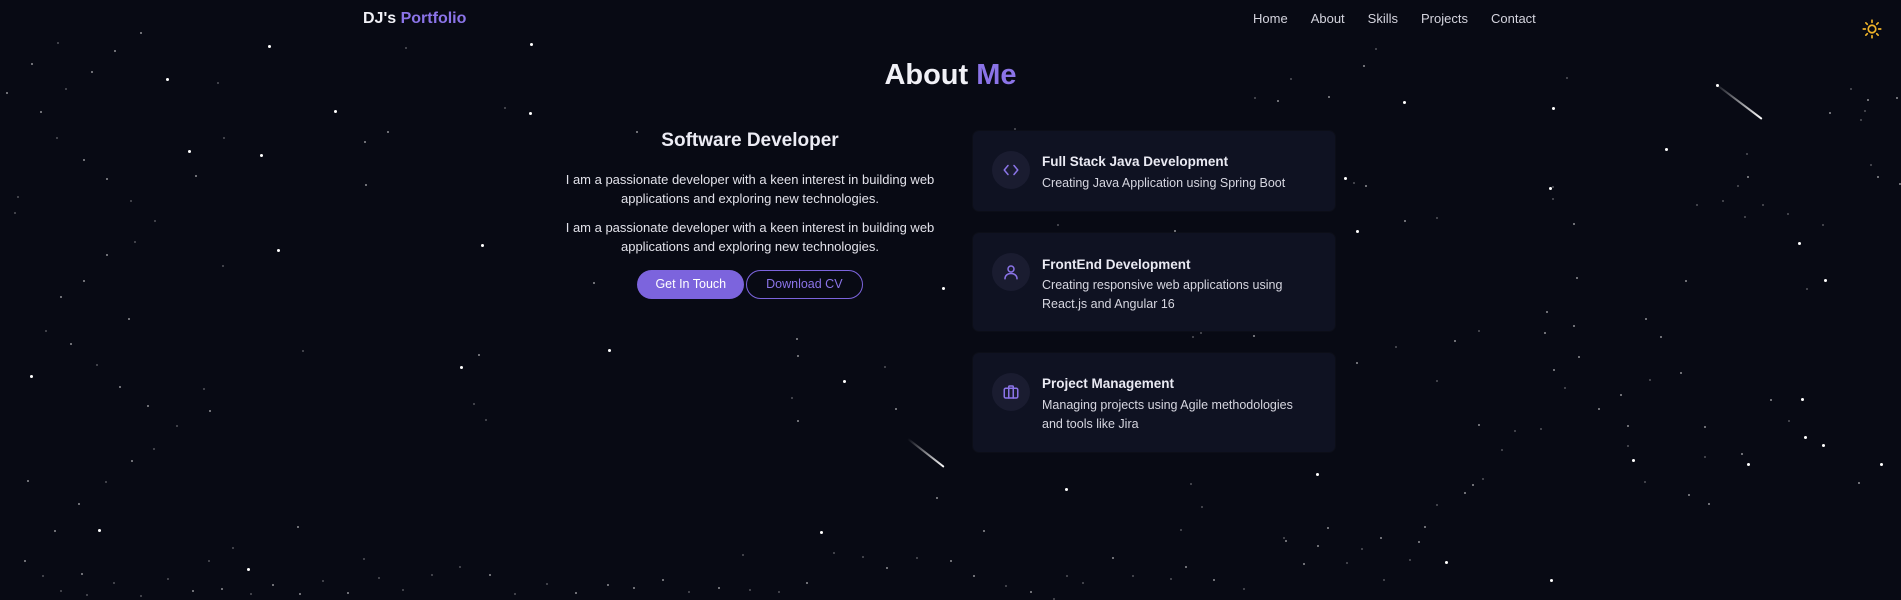 The height and width of the screenshot is (600, 1901). I want to click on section-title-main: About, so click(926, 75).